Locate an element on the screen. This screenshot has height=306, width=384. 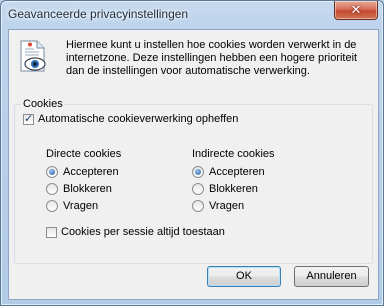
third-party-cookies-heading: Indirecte cookies is located at coordinates (233, 154).